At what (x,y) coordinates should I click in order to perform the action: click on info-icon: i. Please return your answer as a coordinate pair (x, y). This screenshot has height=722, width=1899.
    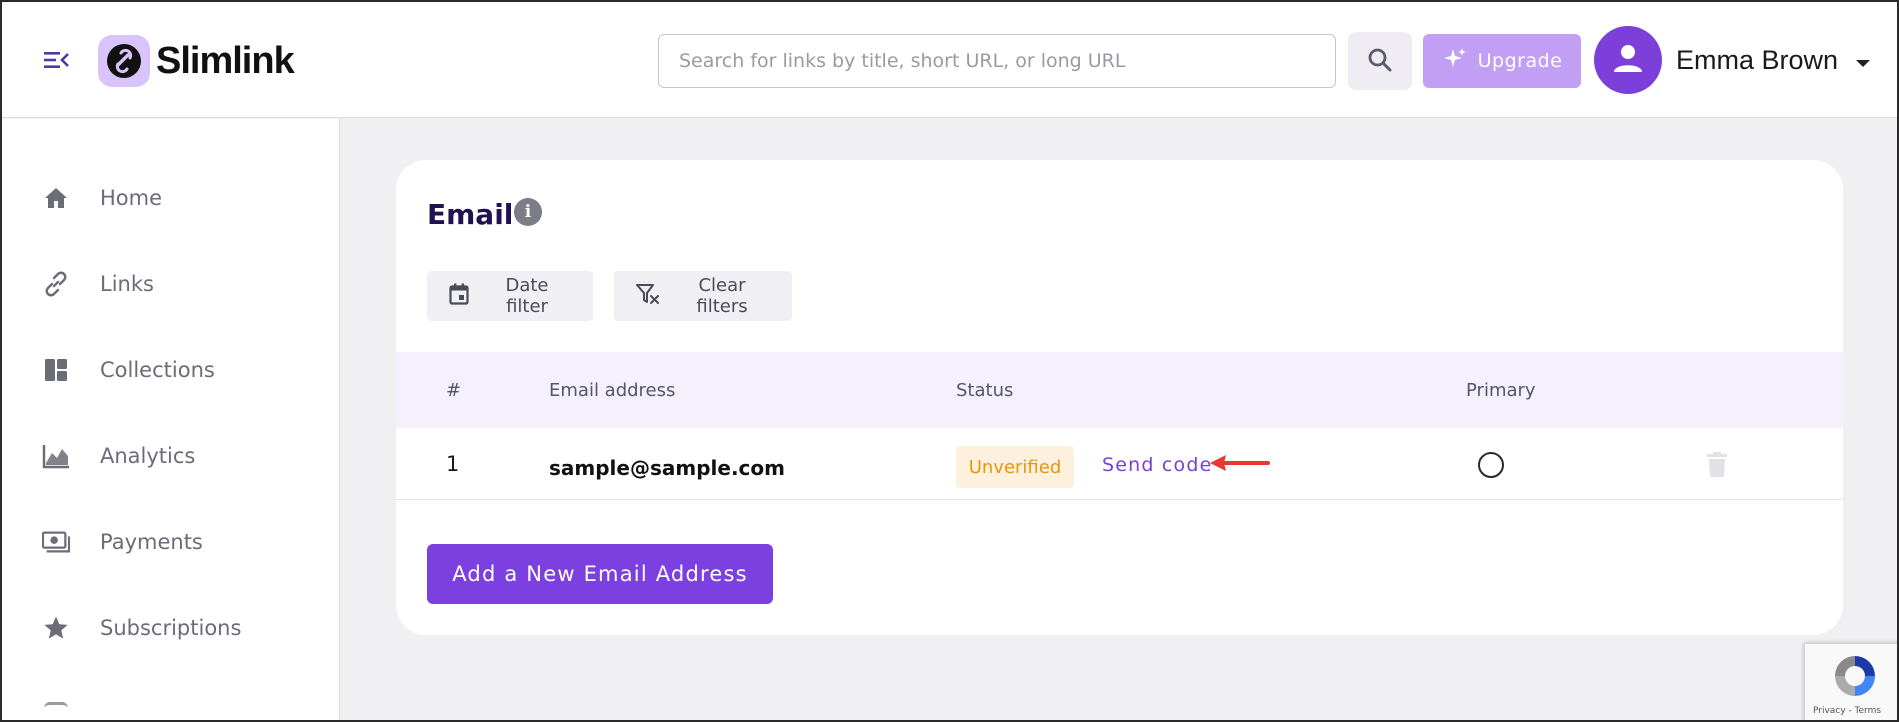
    Looking at the image, I should click on (528, 212).